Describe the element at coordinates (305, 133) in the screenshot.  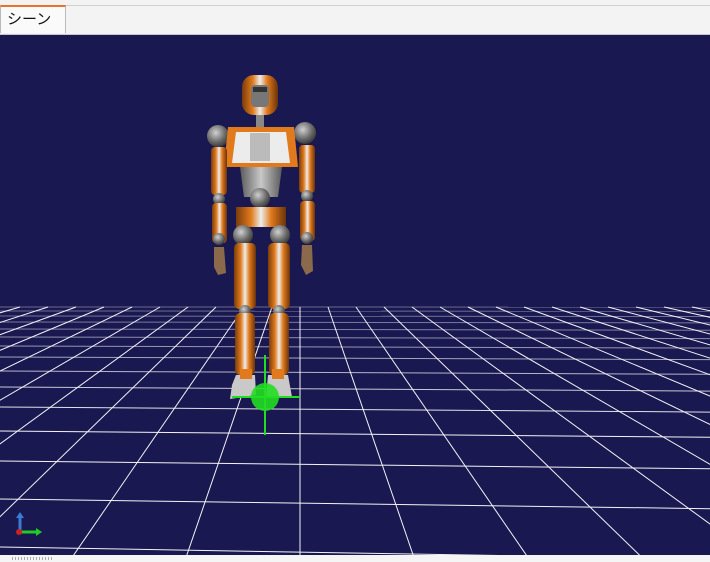
I see `robot-shoulder-right` at that location.